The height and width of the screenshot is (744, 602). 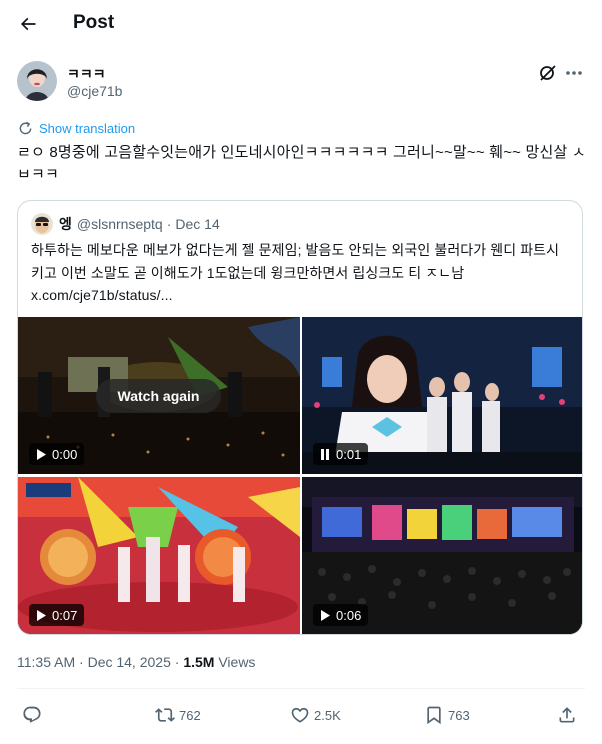 I want to click on quoted-author-name: 엥, so click(x=65, y=224).